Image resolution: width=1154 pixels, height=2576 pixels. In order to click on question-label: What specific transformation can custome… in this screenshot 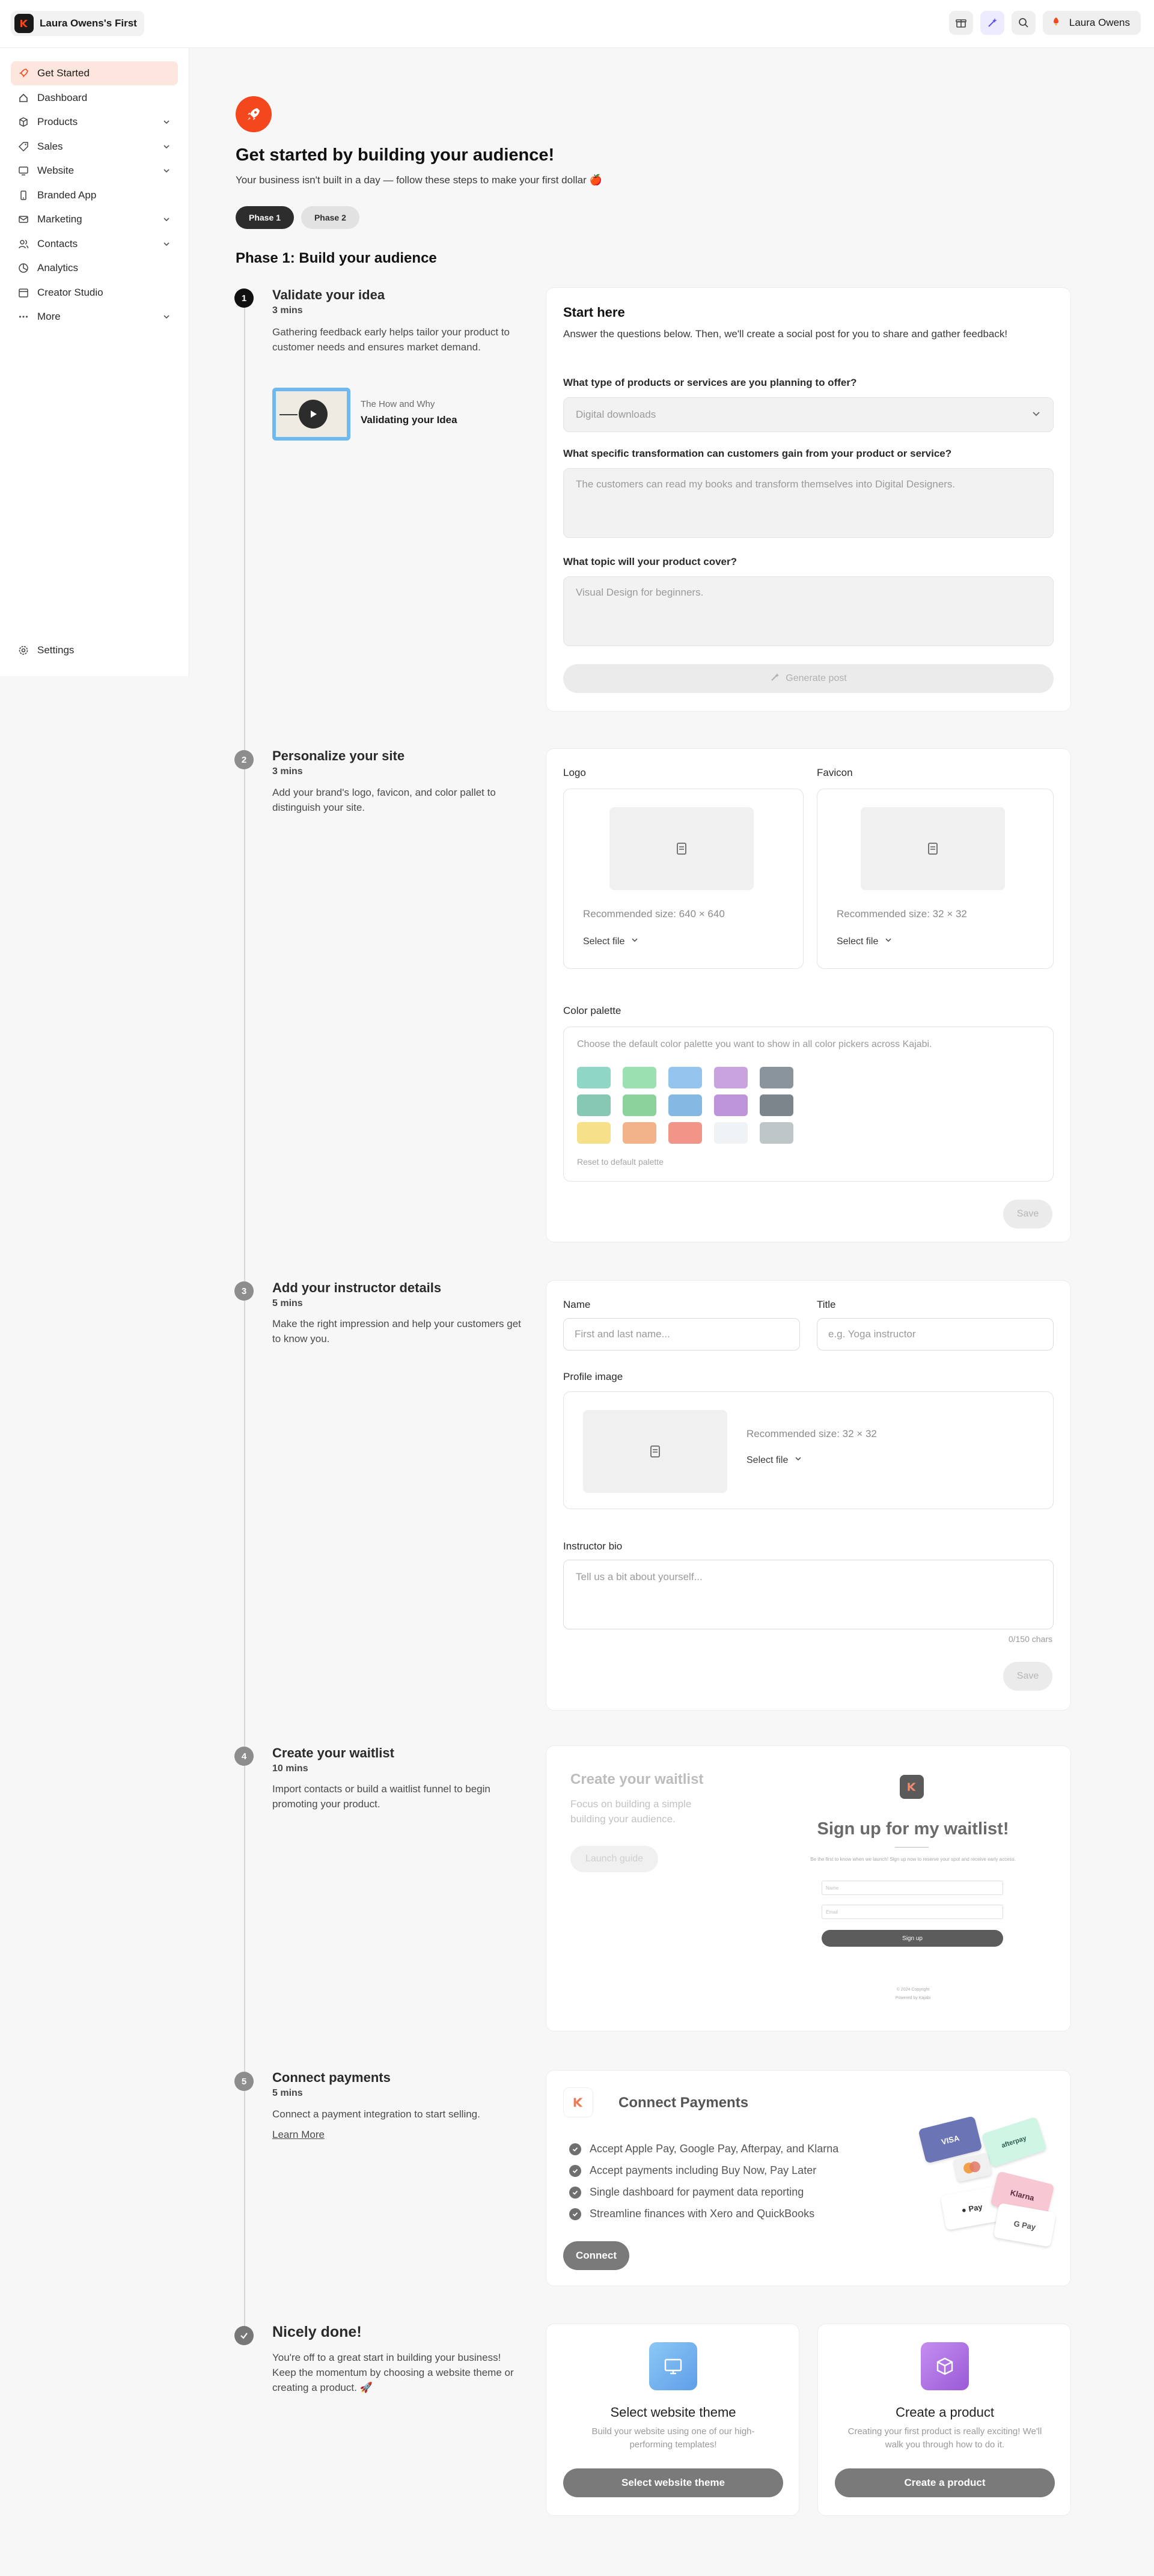, I will do `click(758, 453)`.